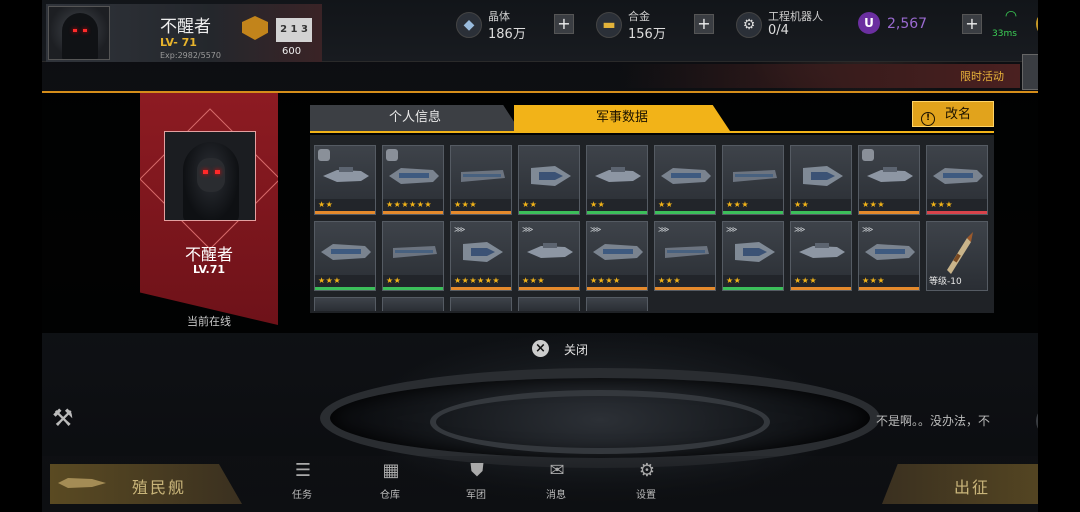 The height and width of the screenshot is (512, 1080). Describe the element at coordinates (972, 24) in the screenshot. I see `add-ucoin-button: +` at that location.